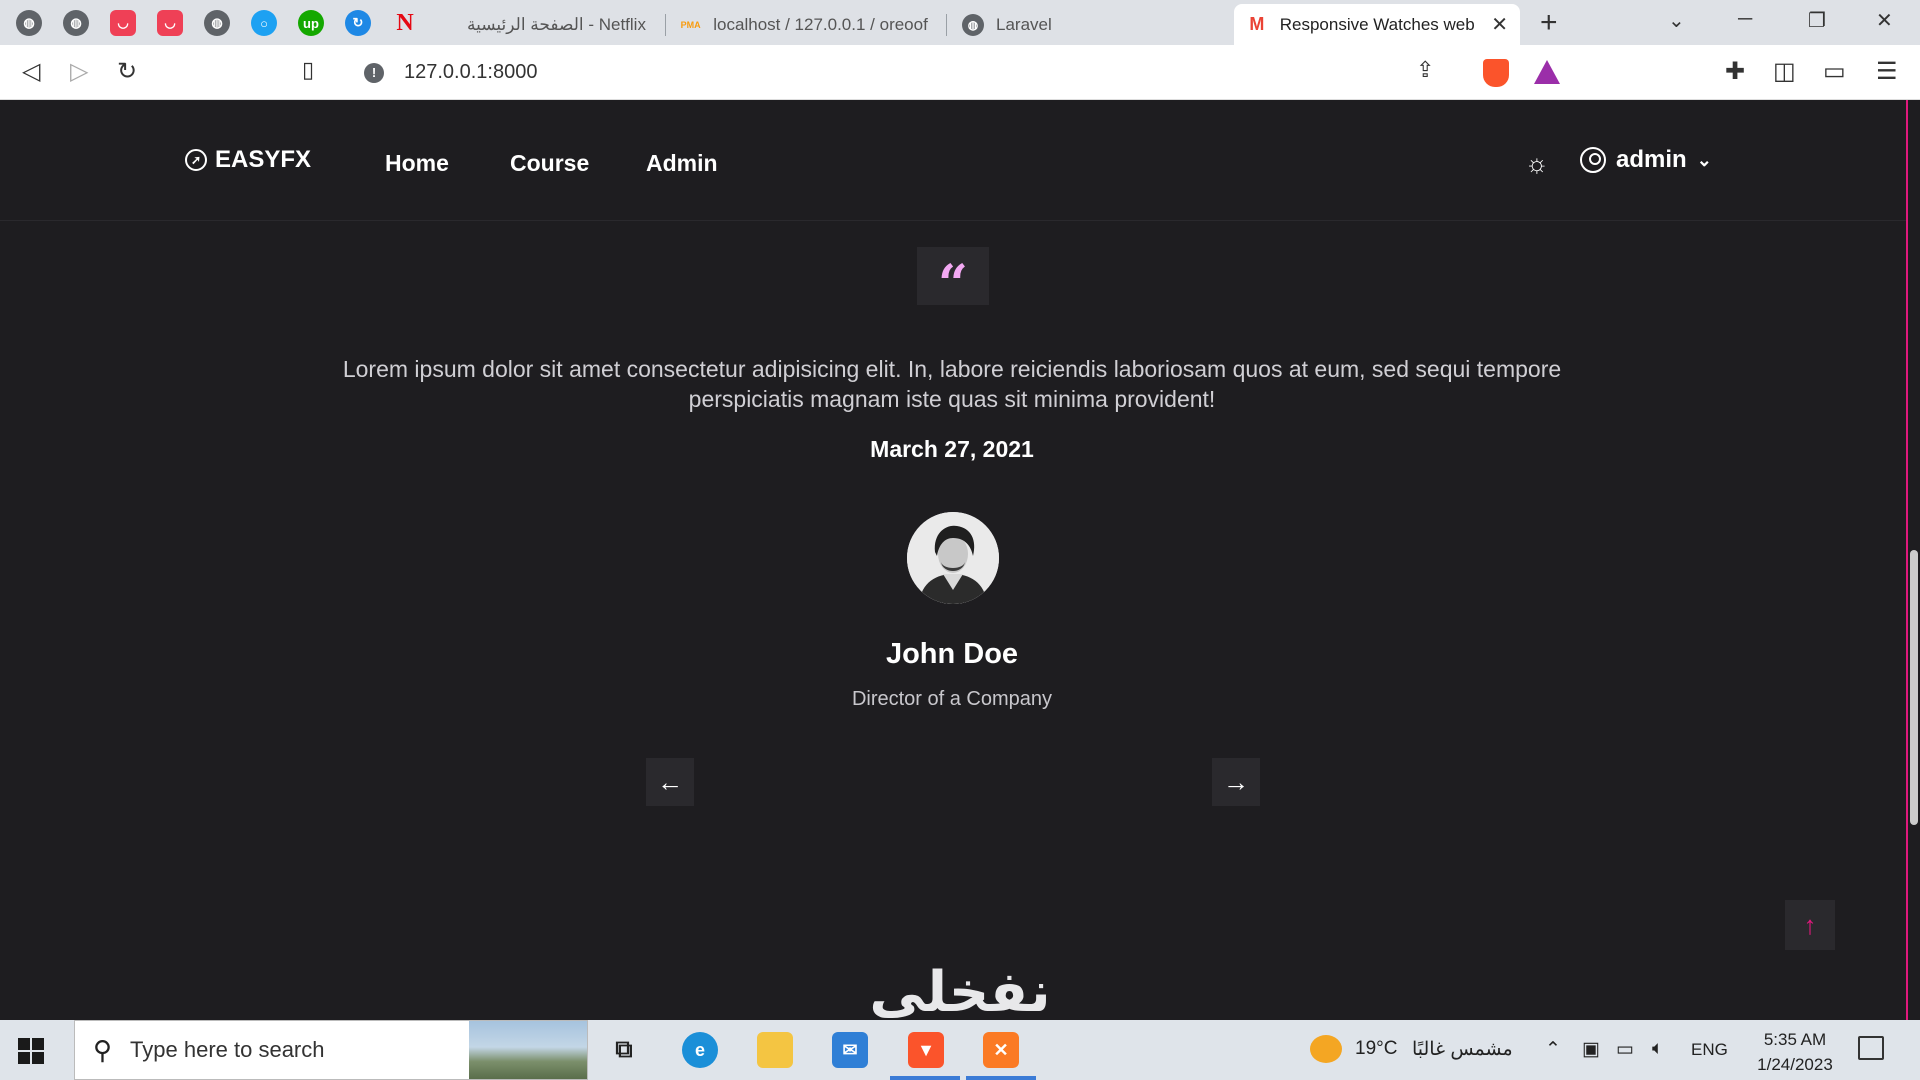 The height and width of the screenshot is (1080, 1920). What do you see at coordinates (624, 1050) in the screenshot?
I see `task-view-icon: ⧉` at bounding box center [624, 1050].